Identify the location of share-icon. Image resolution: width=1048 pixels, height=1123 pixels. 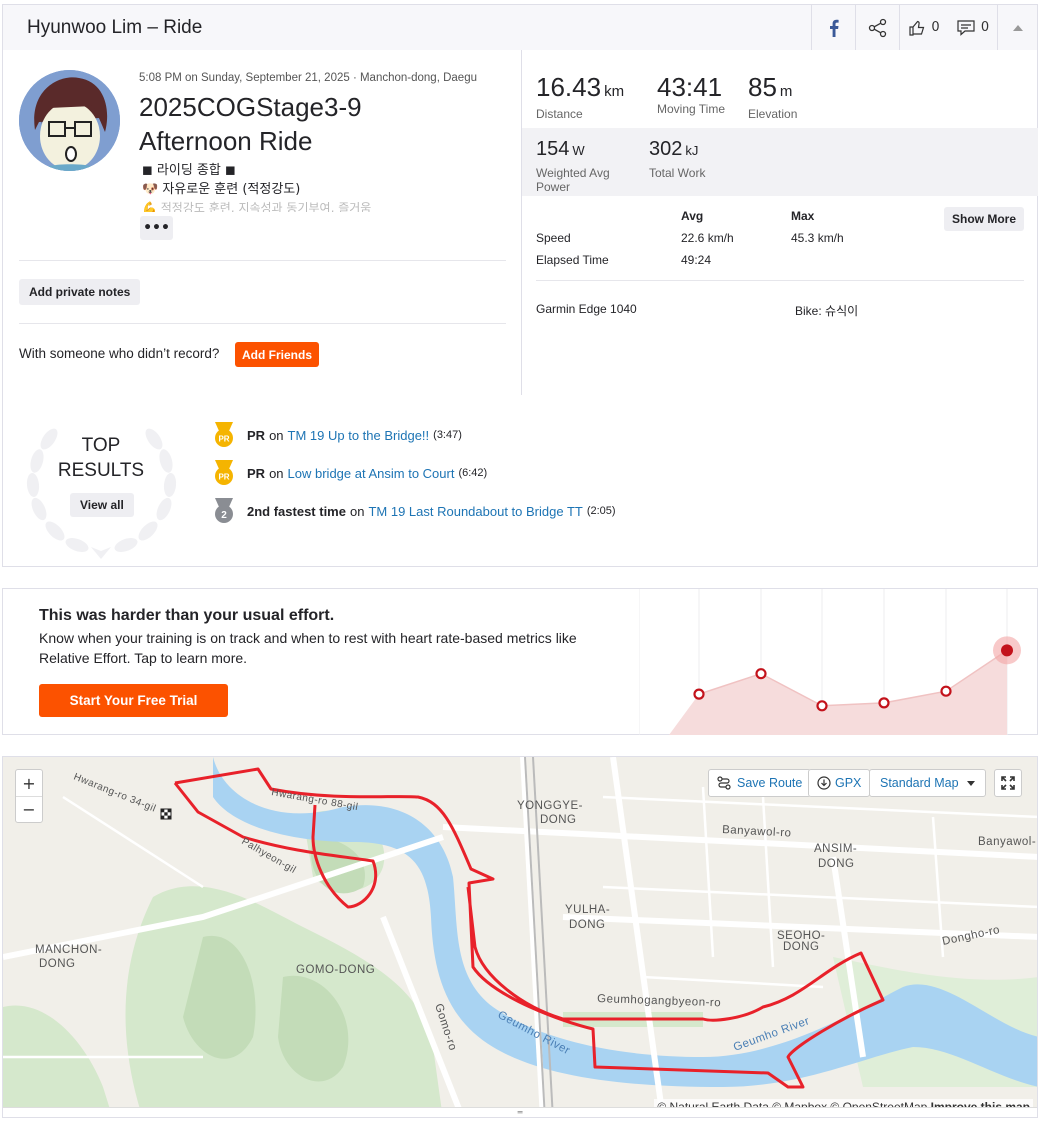
(877, 27).